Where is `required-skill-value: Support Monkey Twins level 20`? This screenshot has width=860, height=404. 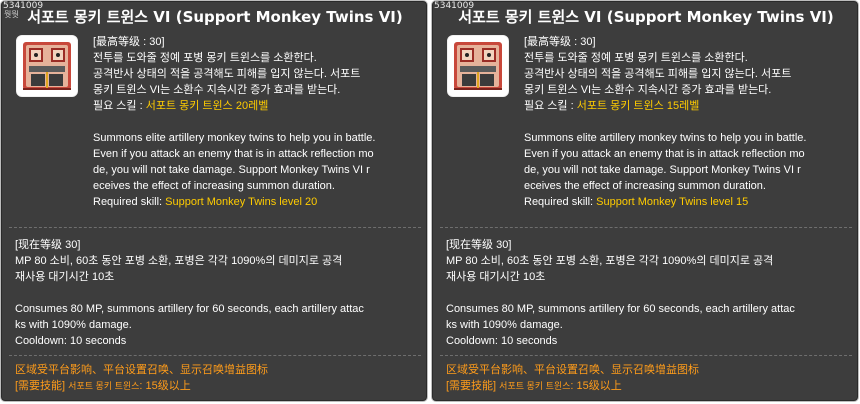
required-skill-value: Support Monkey Twins level 20 is located at coordinates (241, 202).